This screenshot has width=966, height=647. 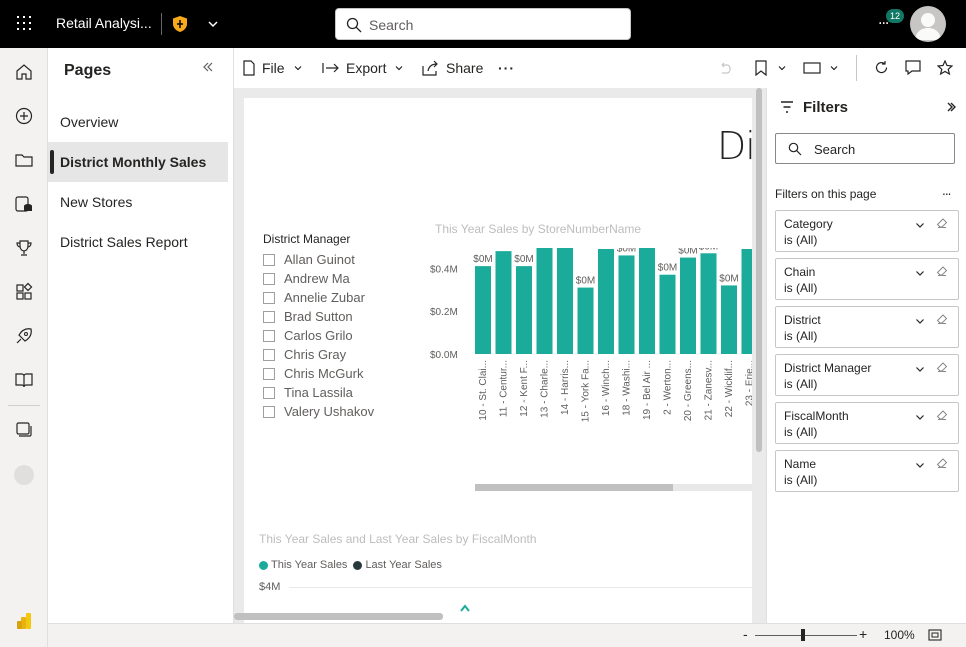 I want to click on page-tab-overview: Overview, so click(x=138, y=122).